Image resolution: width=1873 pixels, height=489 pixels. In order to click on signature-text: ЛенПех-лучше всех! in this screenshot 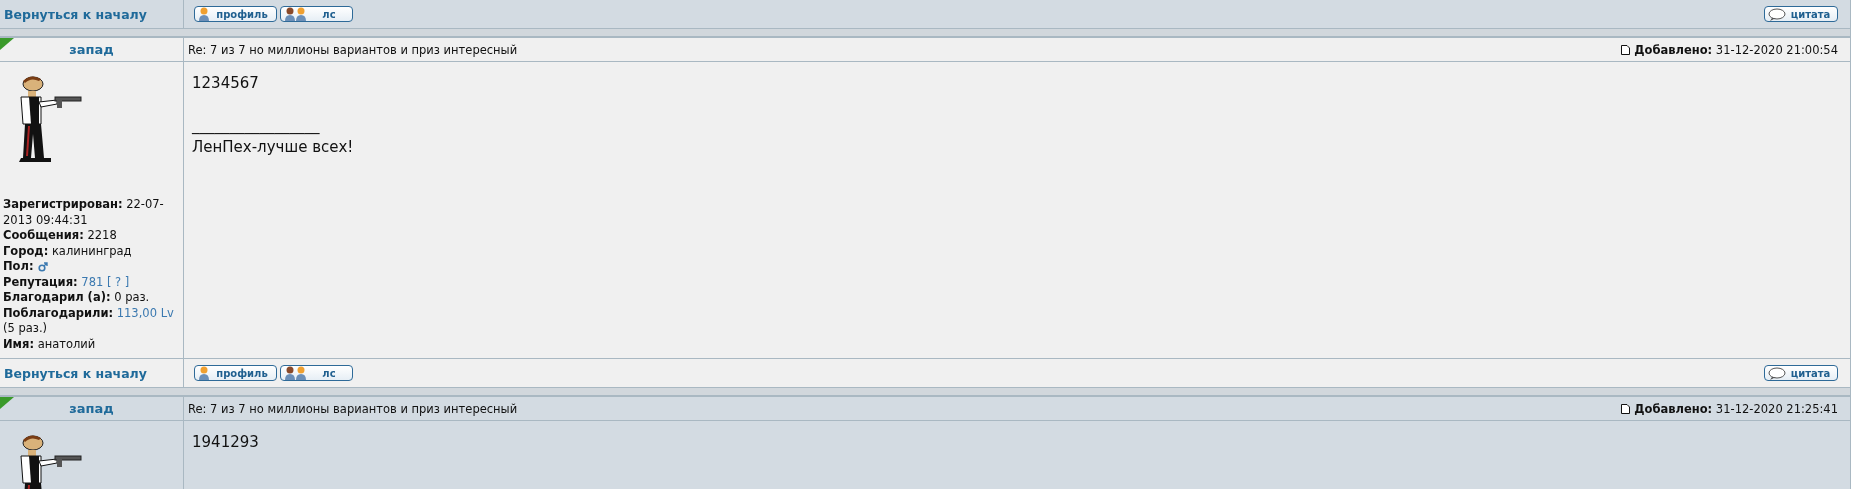, I will do `click(273, 147)`.